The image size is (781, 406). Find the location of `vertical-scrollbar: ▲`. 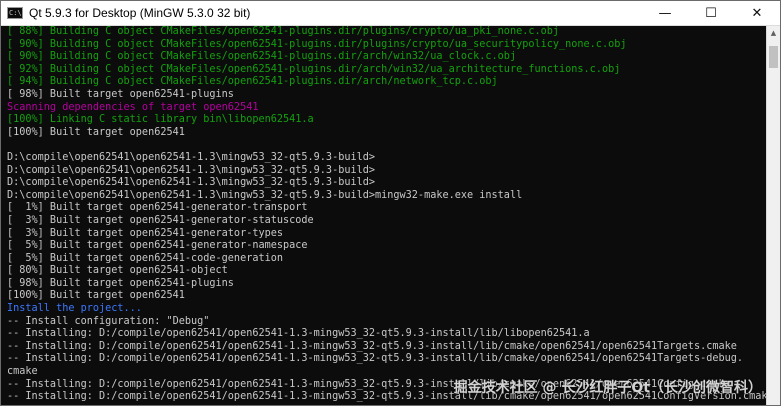

vertical-scrollbar: ▲ is located at coordinates (773, 215).